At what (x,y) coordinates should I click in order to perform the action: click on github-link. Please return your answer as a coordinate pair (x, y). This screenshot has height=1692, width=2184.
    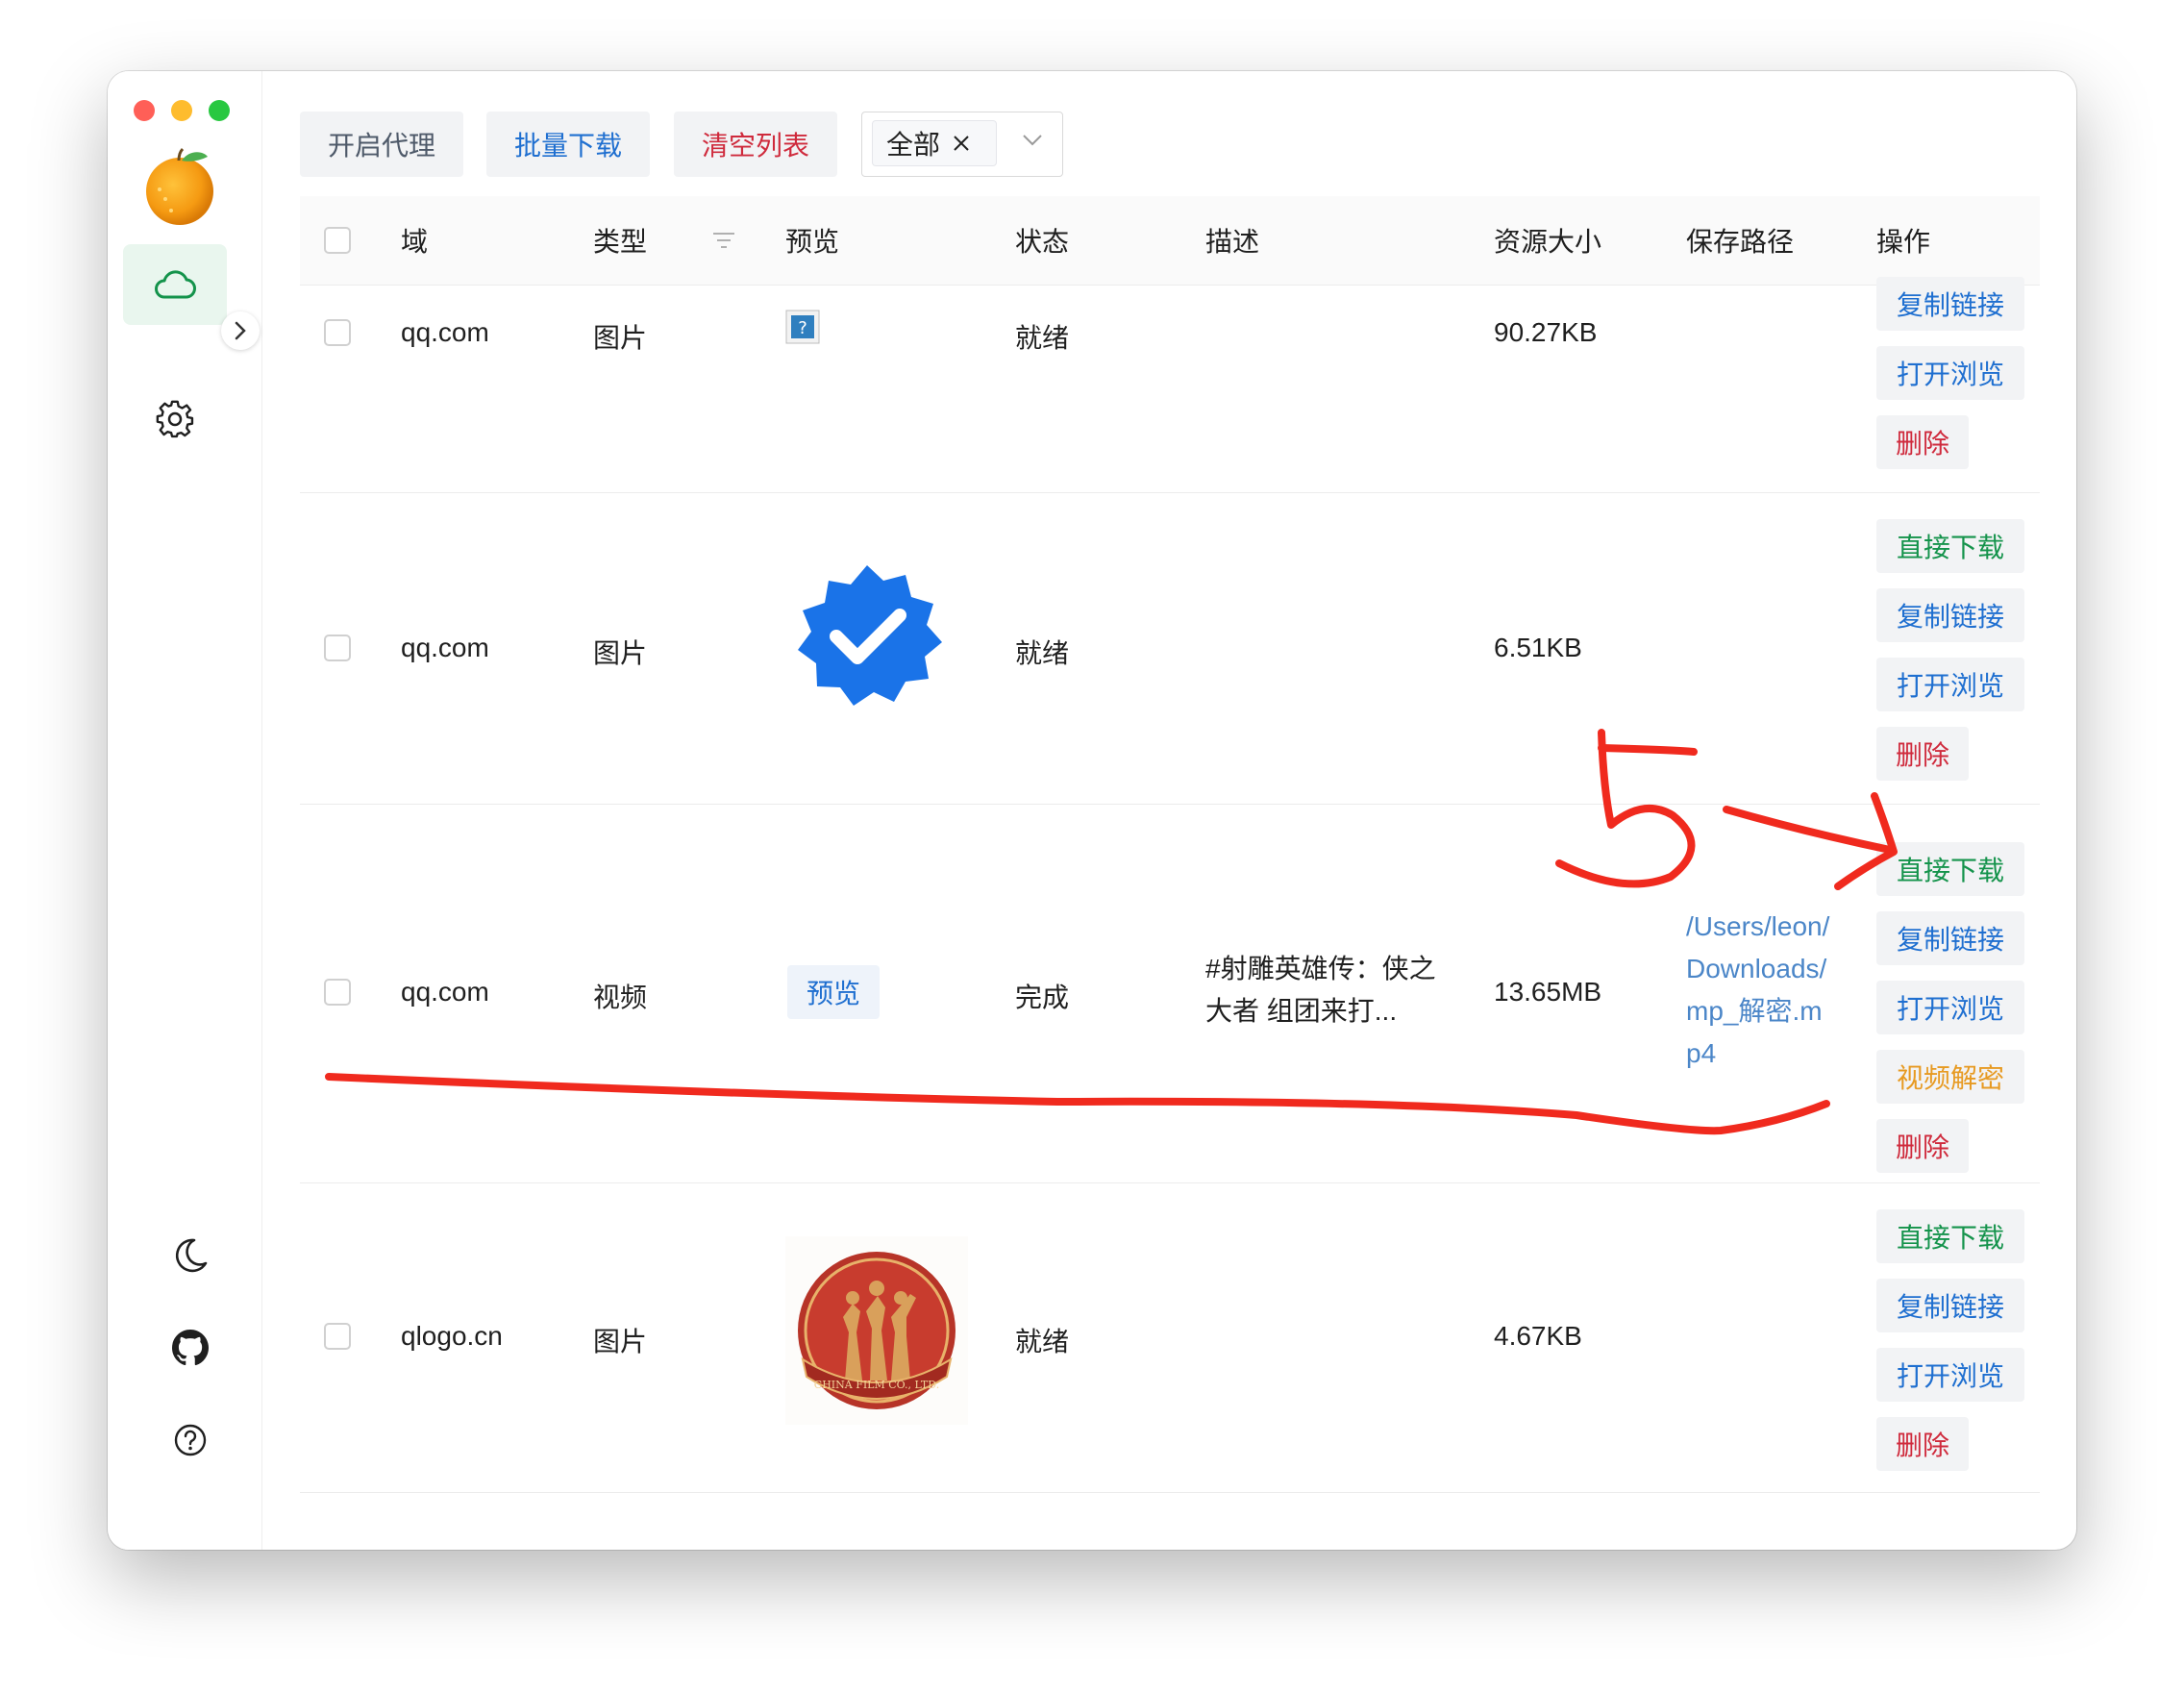
    Looking at the image, I should click on (190, 1348).